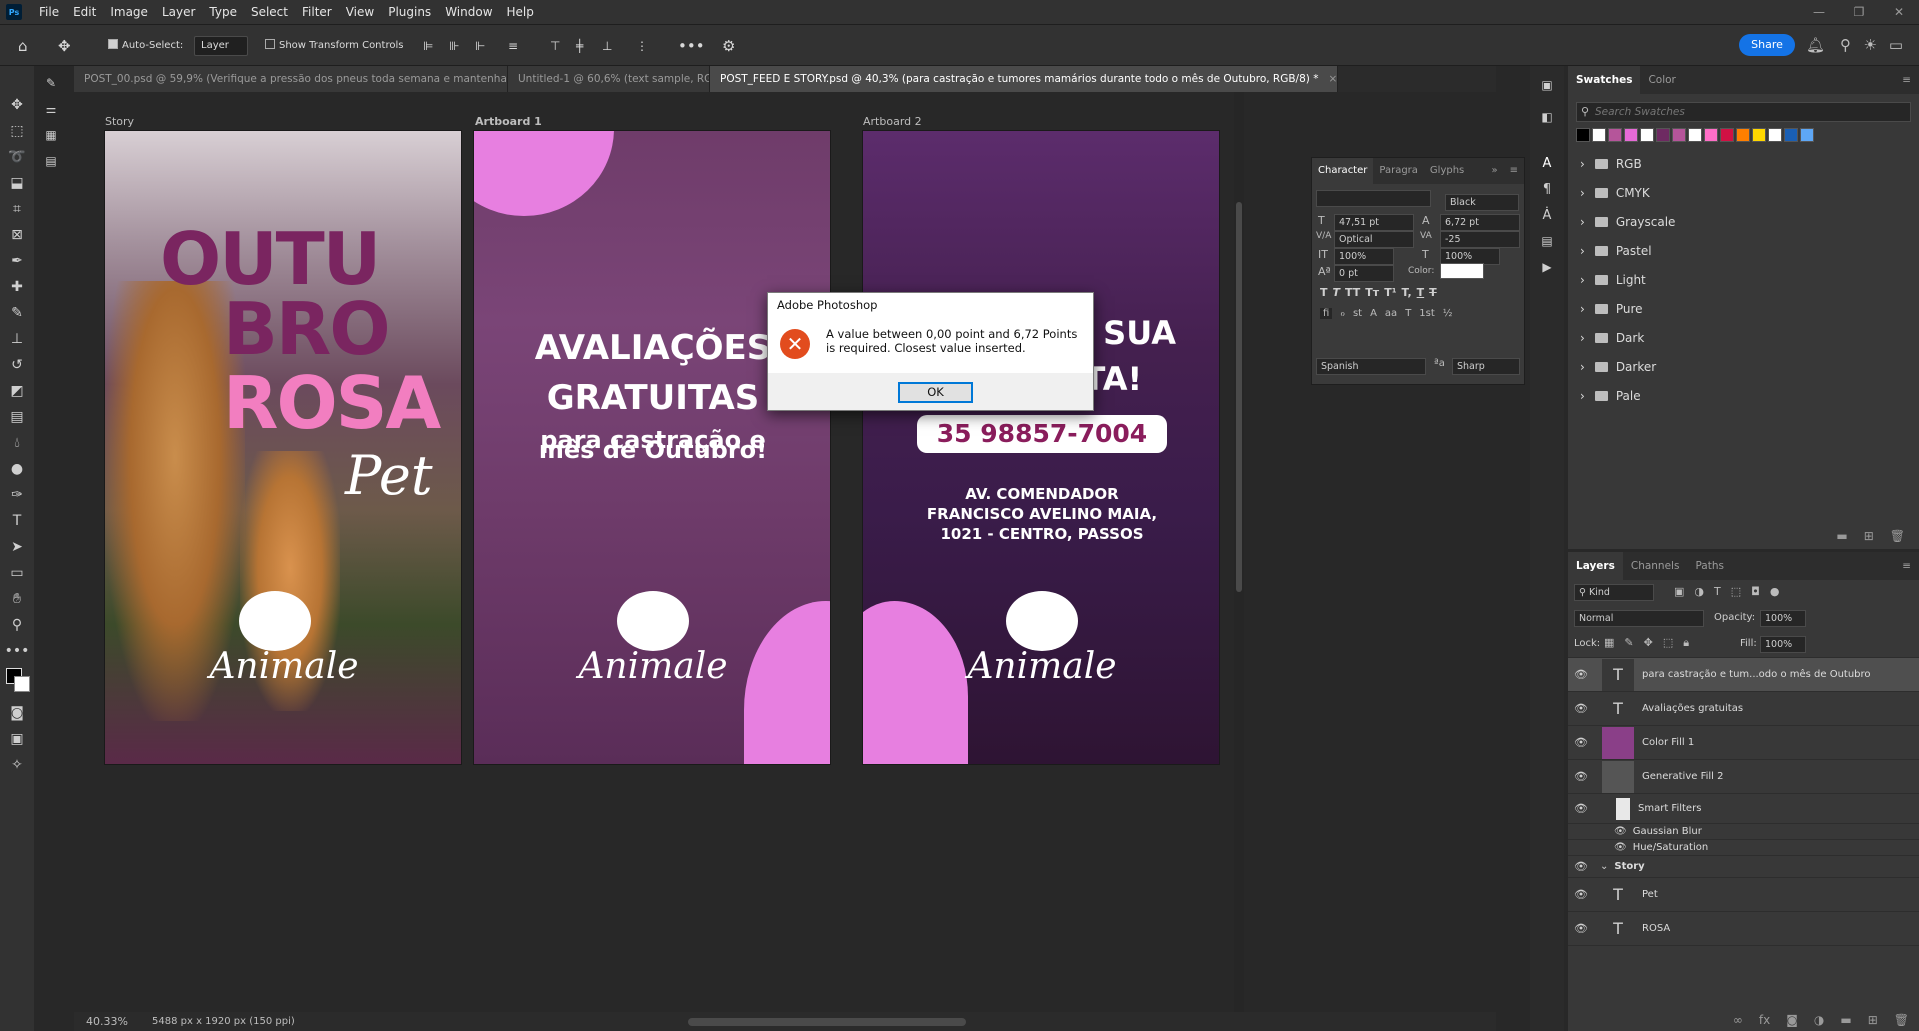  Describe the element at coordinates (51, 135) in the screenshot. I see `grid-icon: ▦` at that location.